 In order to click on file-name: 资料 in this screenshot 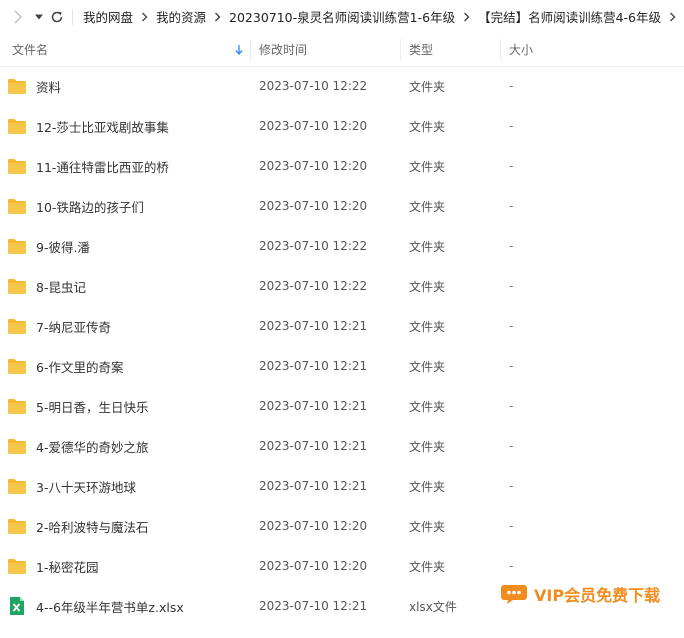, I will do `click(49, 87)`.